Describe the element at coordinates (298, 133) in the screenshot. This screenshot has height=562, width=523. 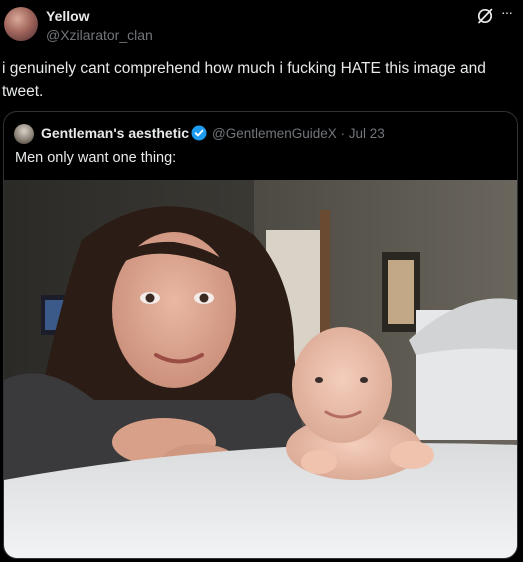
I see `quoted-handle-date: @GentlemenGuideX · Jul 23` at that location.